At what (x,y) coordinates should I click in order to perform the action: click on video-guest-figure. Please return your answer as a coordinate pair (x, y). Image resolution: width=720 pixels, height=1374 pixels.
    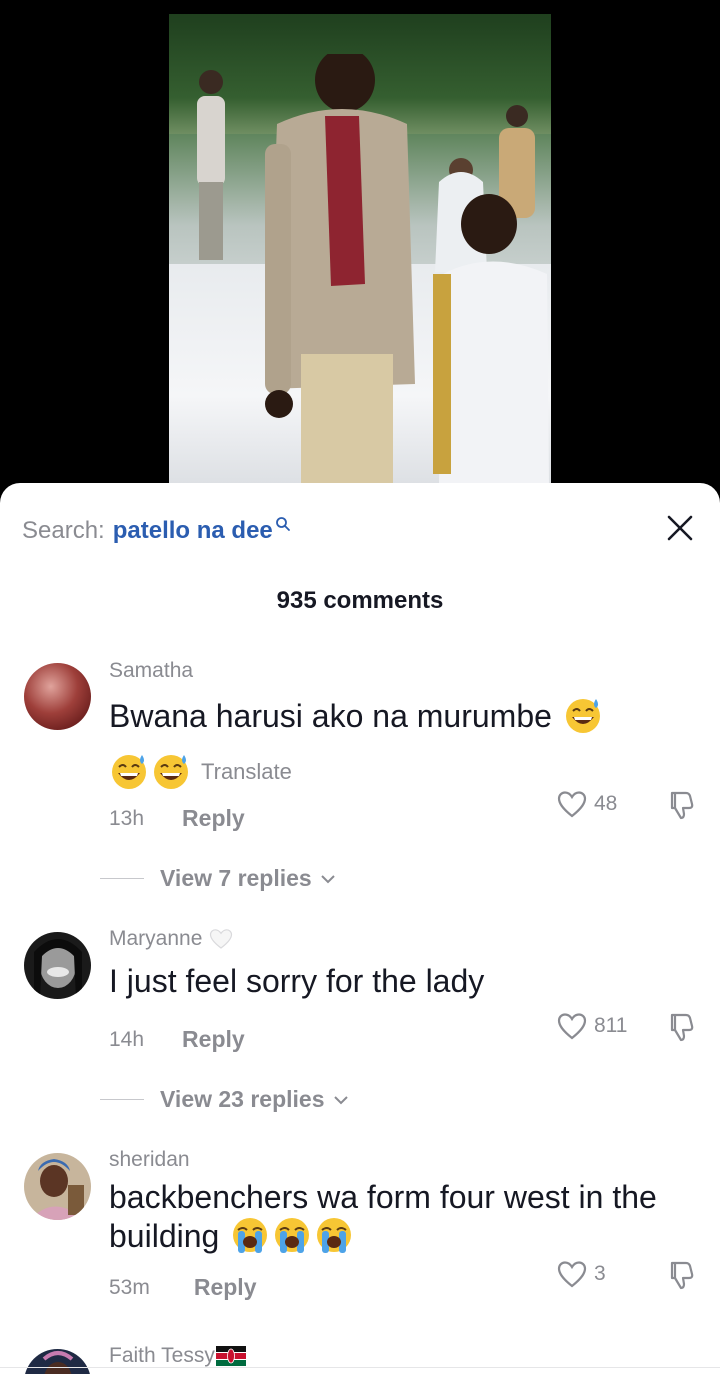
    Looking at the image, I should click on (211, 165).